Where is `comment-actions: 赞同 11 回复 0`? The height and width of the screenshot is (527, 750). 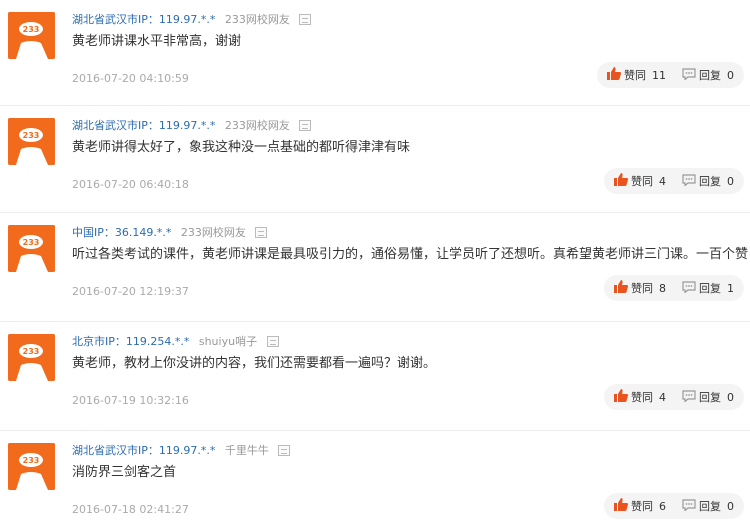 comment-actions: 赞同 11 回复 0 is located at coordinates (670, 75).